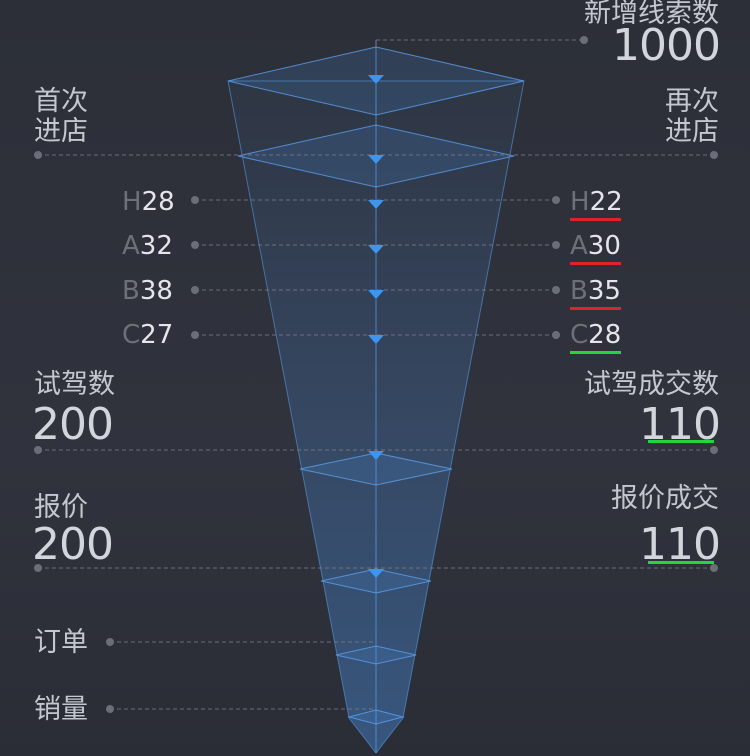 This screenshot has width=750, height=756. I want to click on return-grade-b: B35, so click(595, 291).